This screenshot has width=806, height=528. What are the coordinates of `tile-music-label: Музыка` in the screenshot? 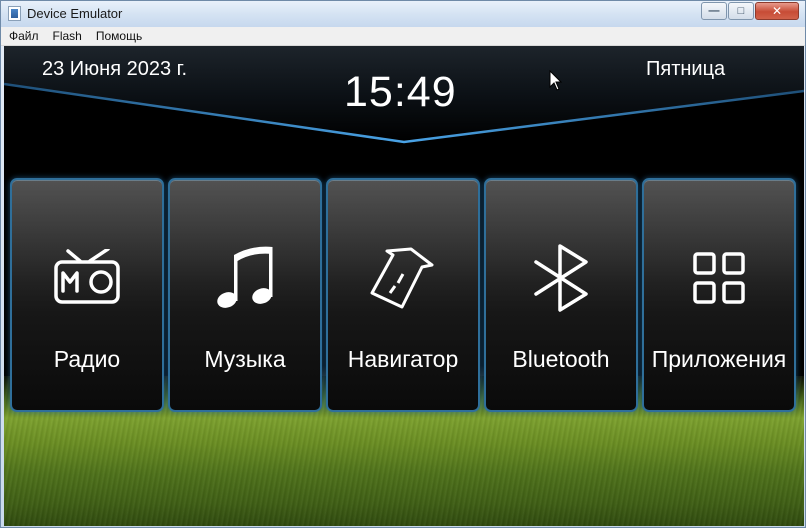 It's located at (245, 359).